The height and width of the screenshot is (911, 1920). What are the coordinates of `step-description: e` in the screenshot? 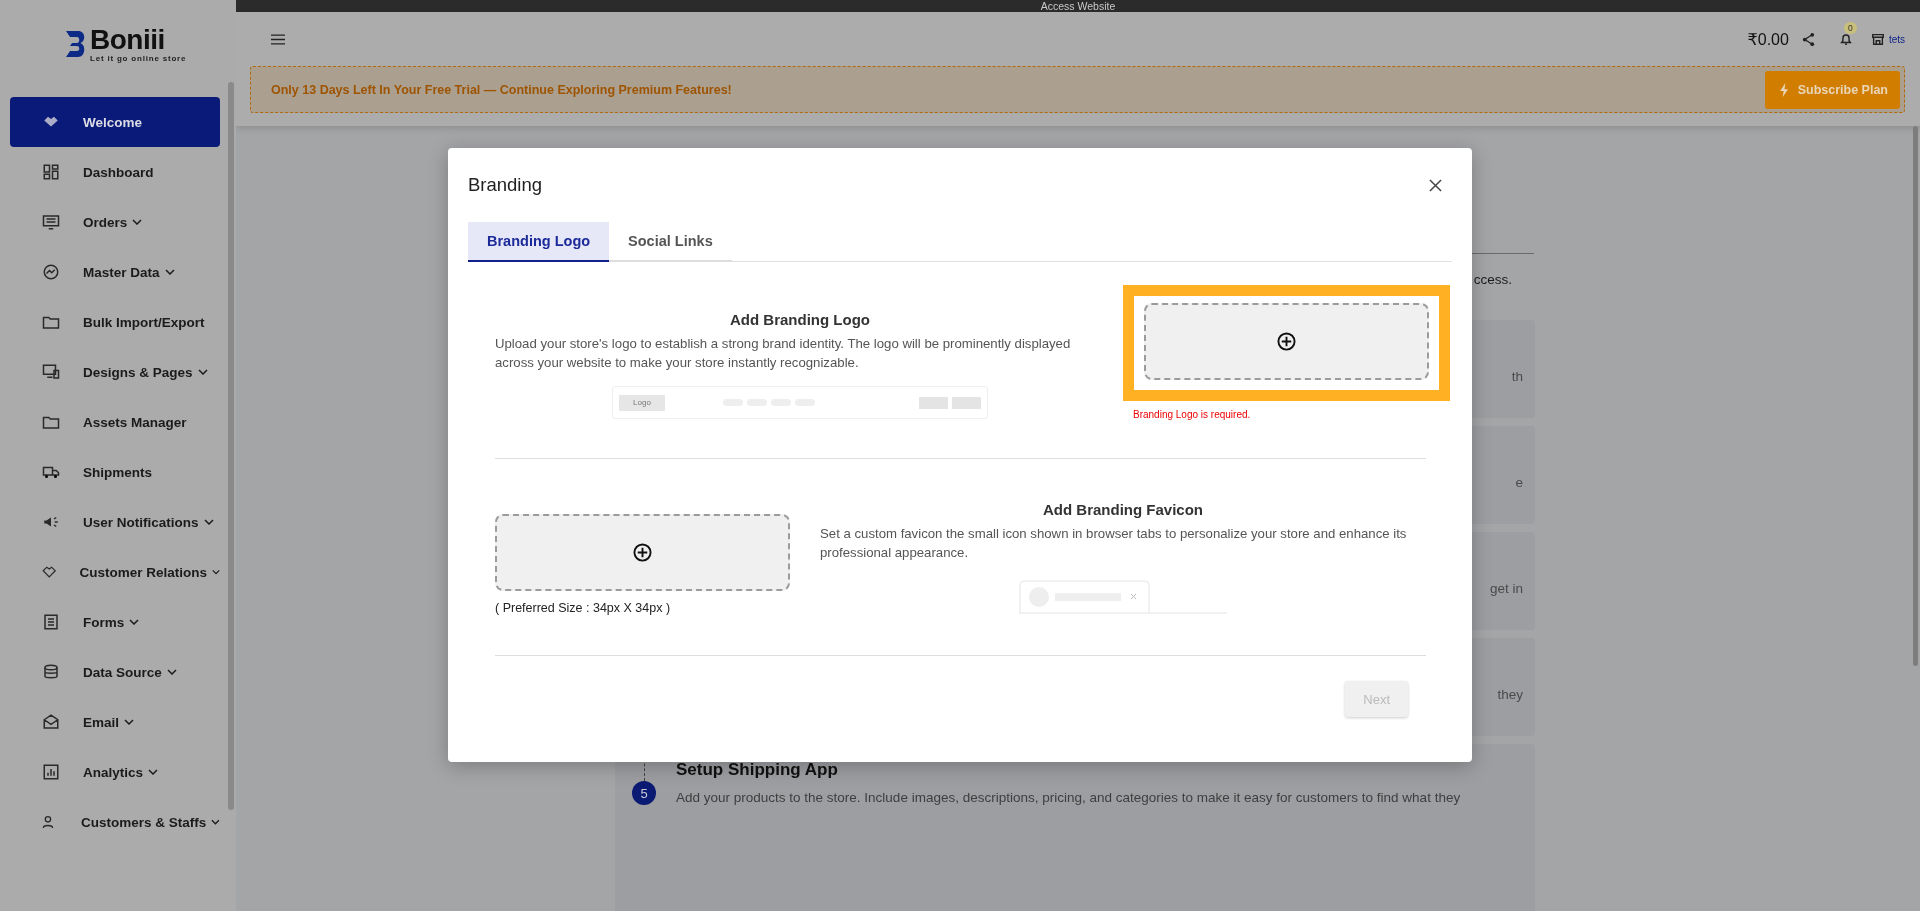 It's located at (1519, 482).